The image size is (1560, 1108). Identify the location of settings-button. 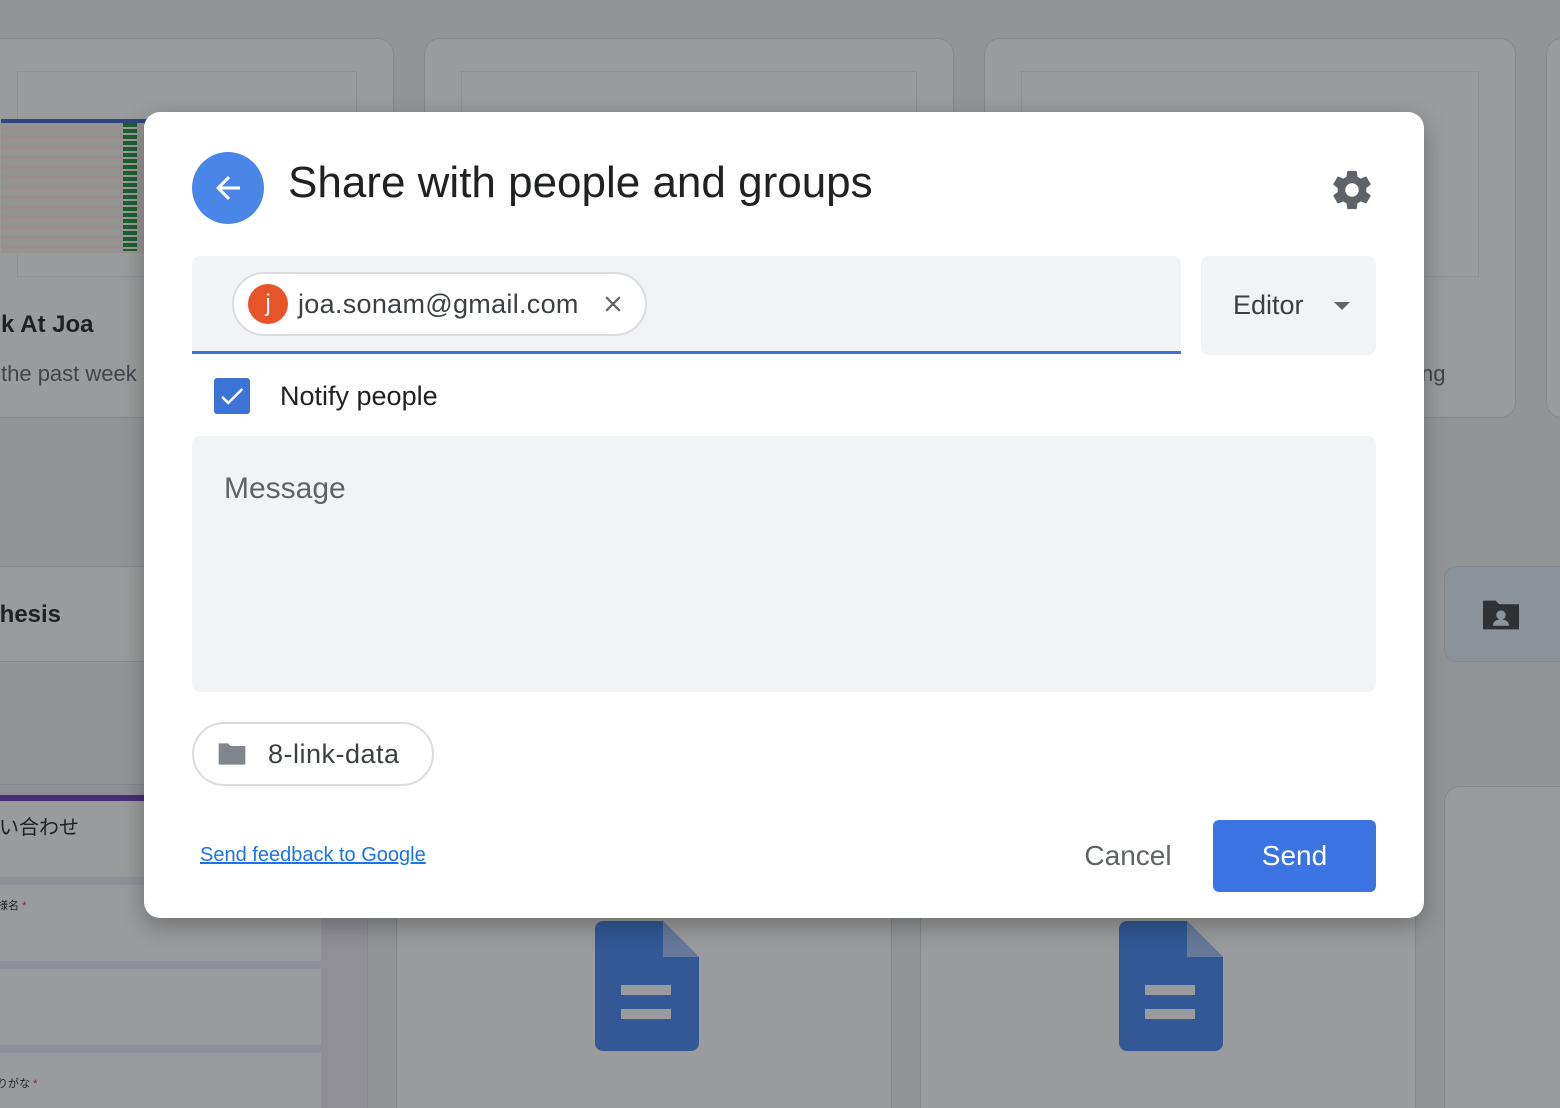
(1352, 190).